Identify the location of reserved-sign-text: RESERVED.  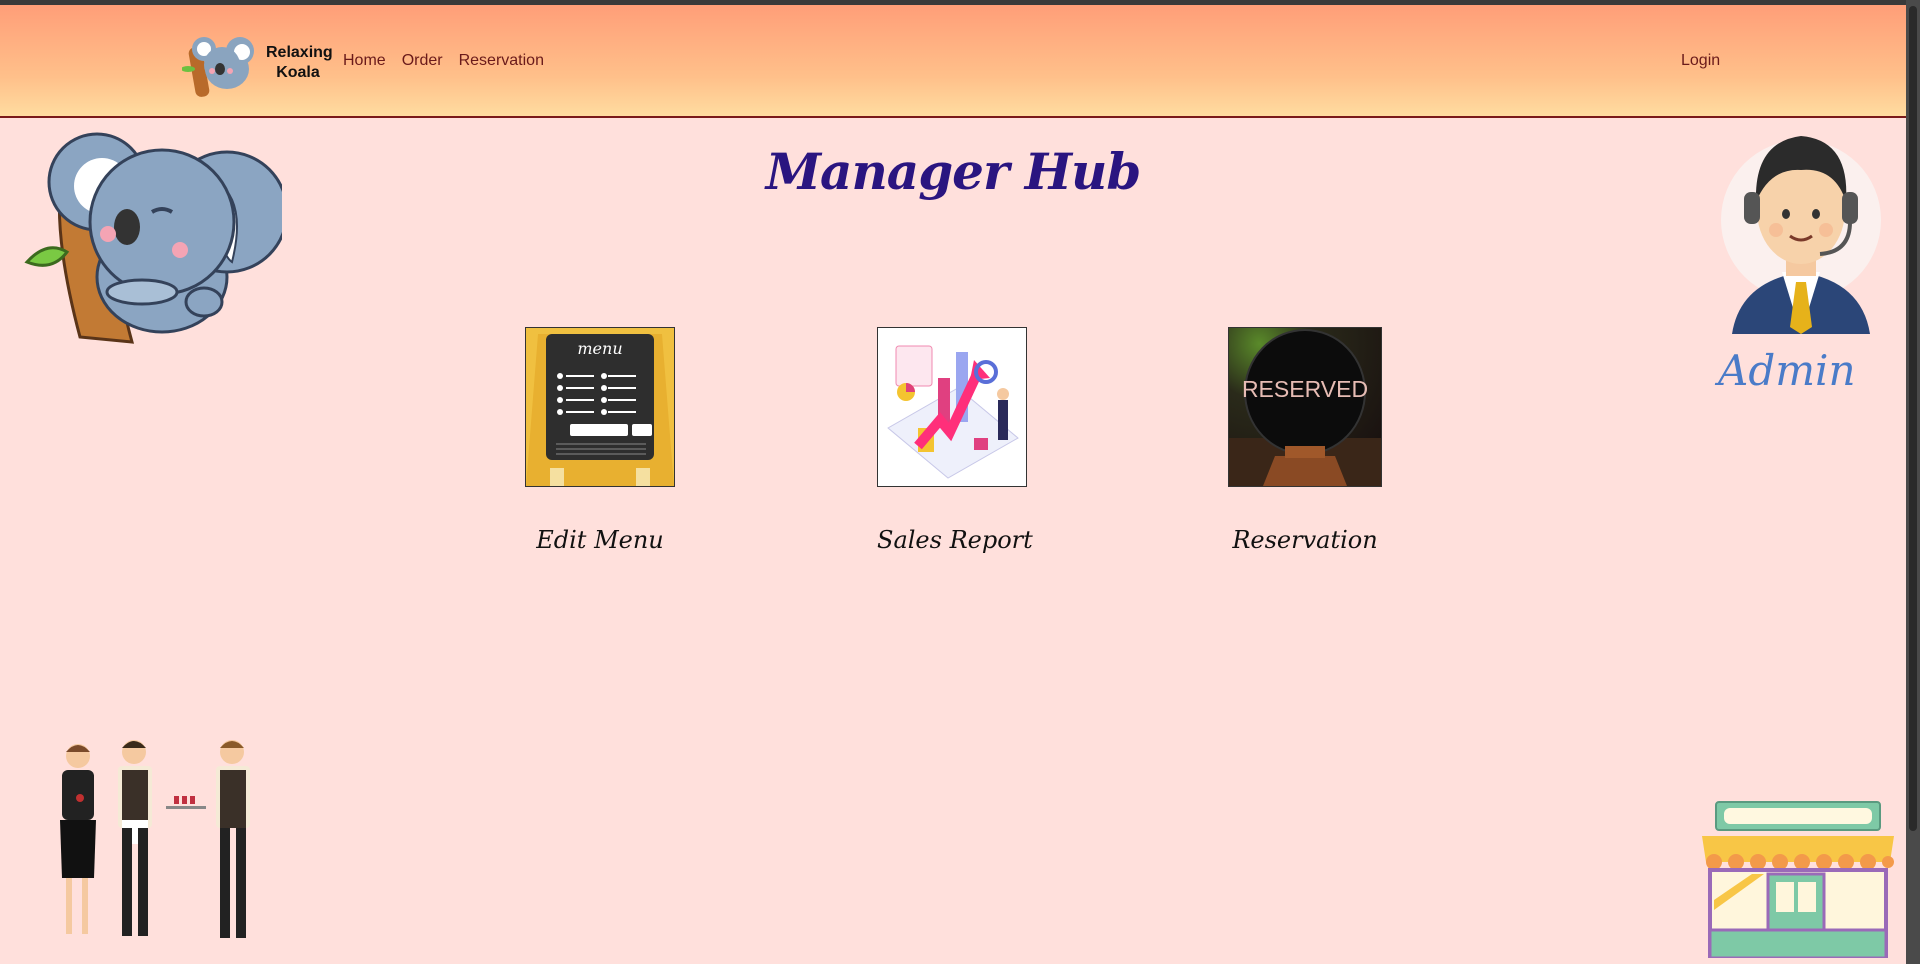
(1305, 389).